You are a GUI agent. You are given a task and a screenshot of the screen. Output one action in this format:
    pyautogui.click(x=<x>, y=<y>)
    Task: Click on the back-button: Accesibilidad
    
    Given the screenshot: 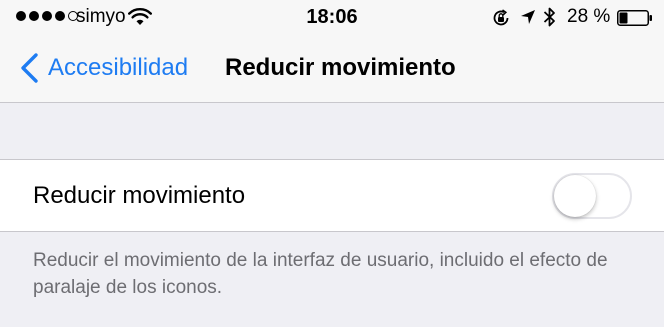 What is the action you would take?
    pyautogui.click(x=103, y=68)
    